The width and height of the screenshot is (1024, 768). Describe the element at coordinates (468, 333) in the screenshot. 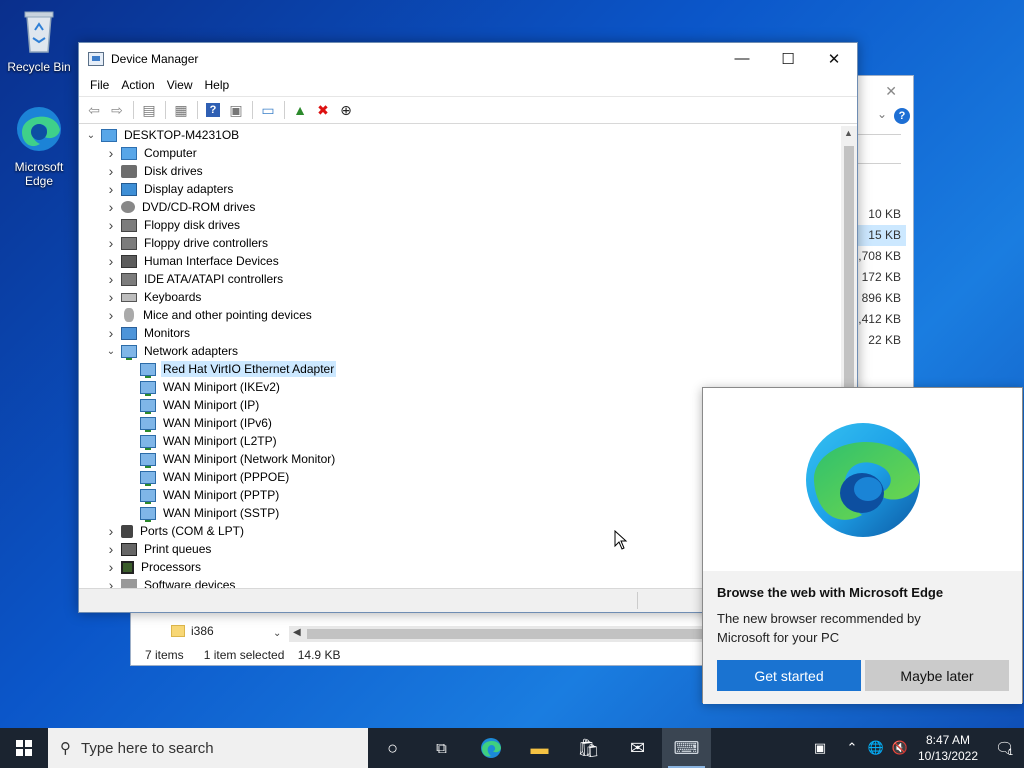

I see `tree-category: › Monitors` at that location.